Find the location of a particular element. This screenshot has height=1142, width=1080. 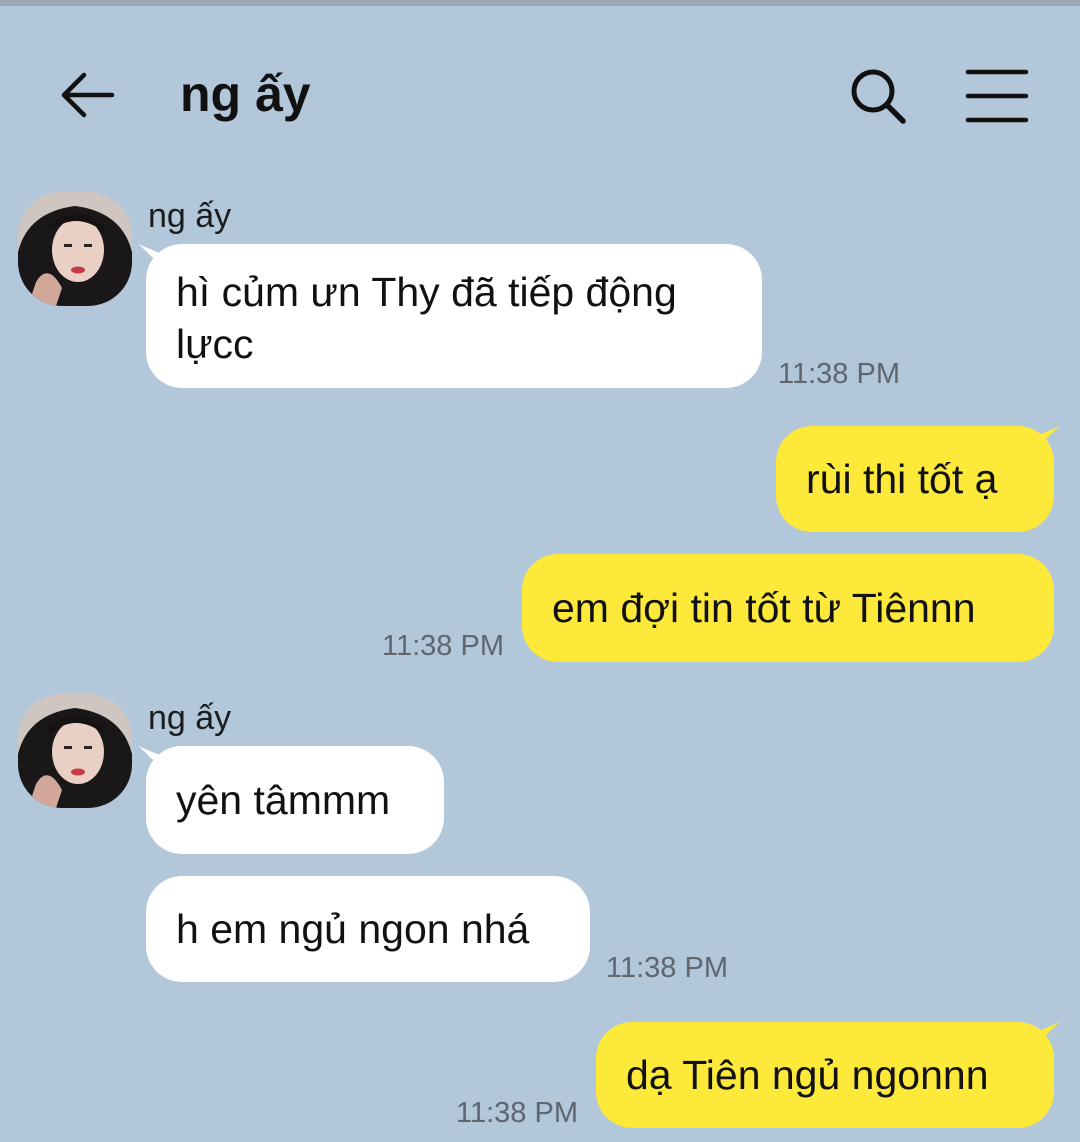

message-bubble: yên tâmmm is located at coordinates (295, 800).